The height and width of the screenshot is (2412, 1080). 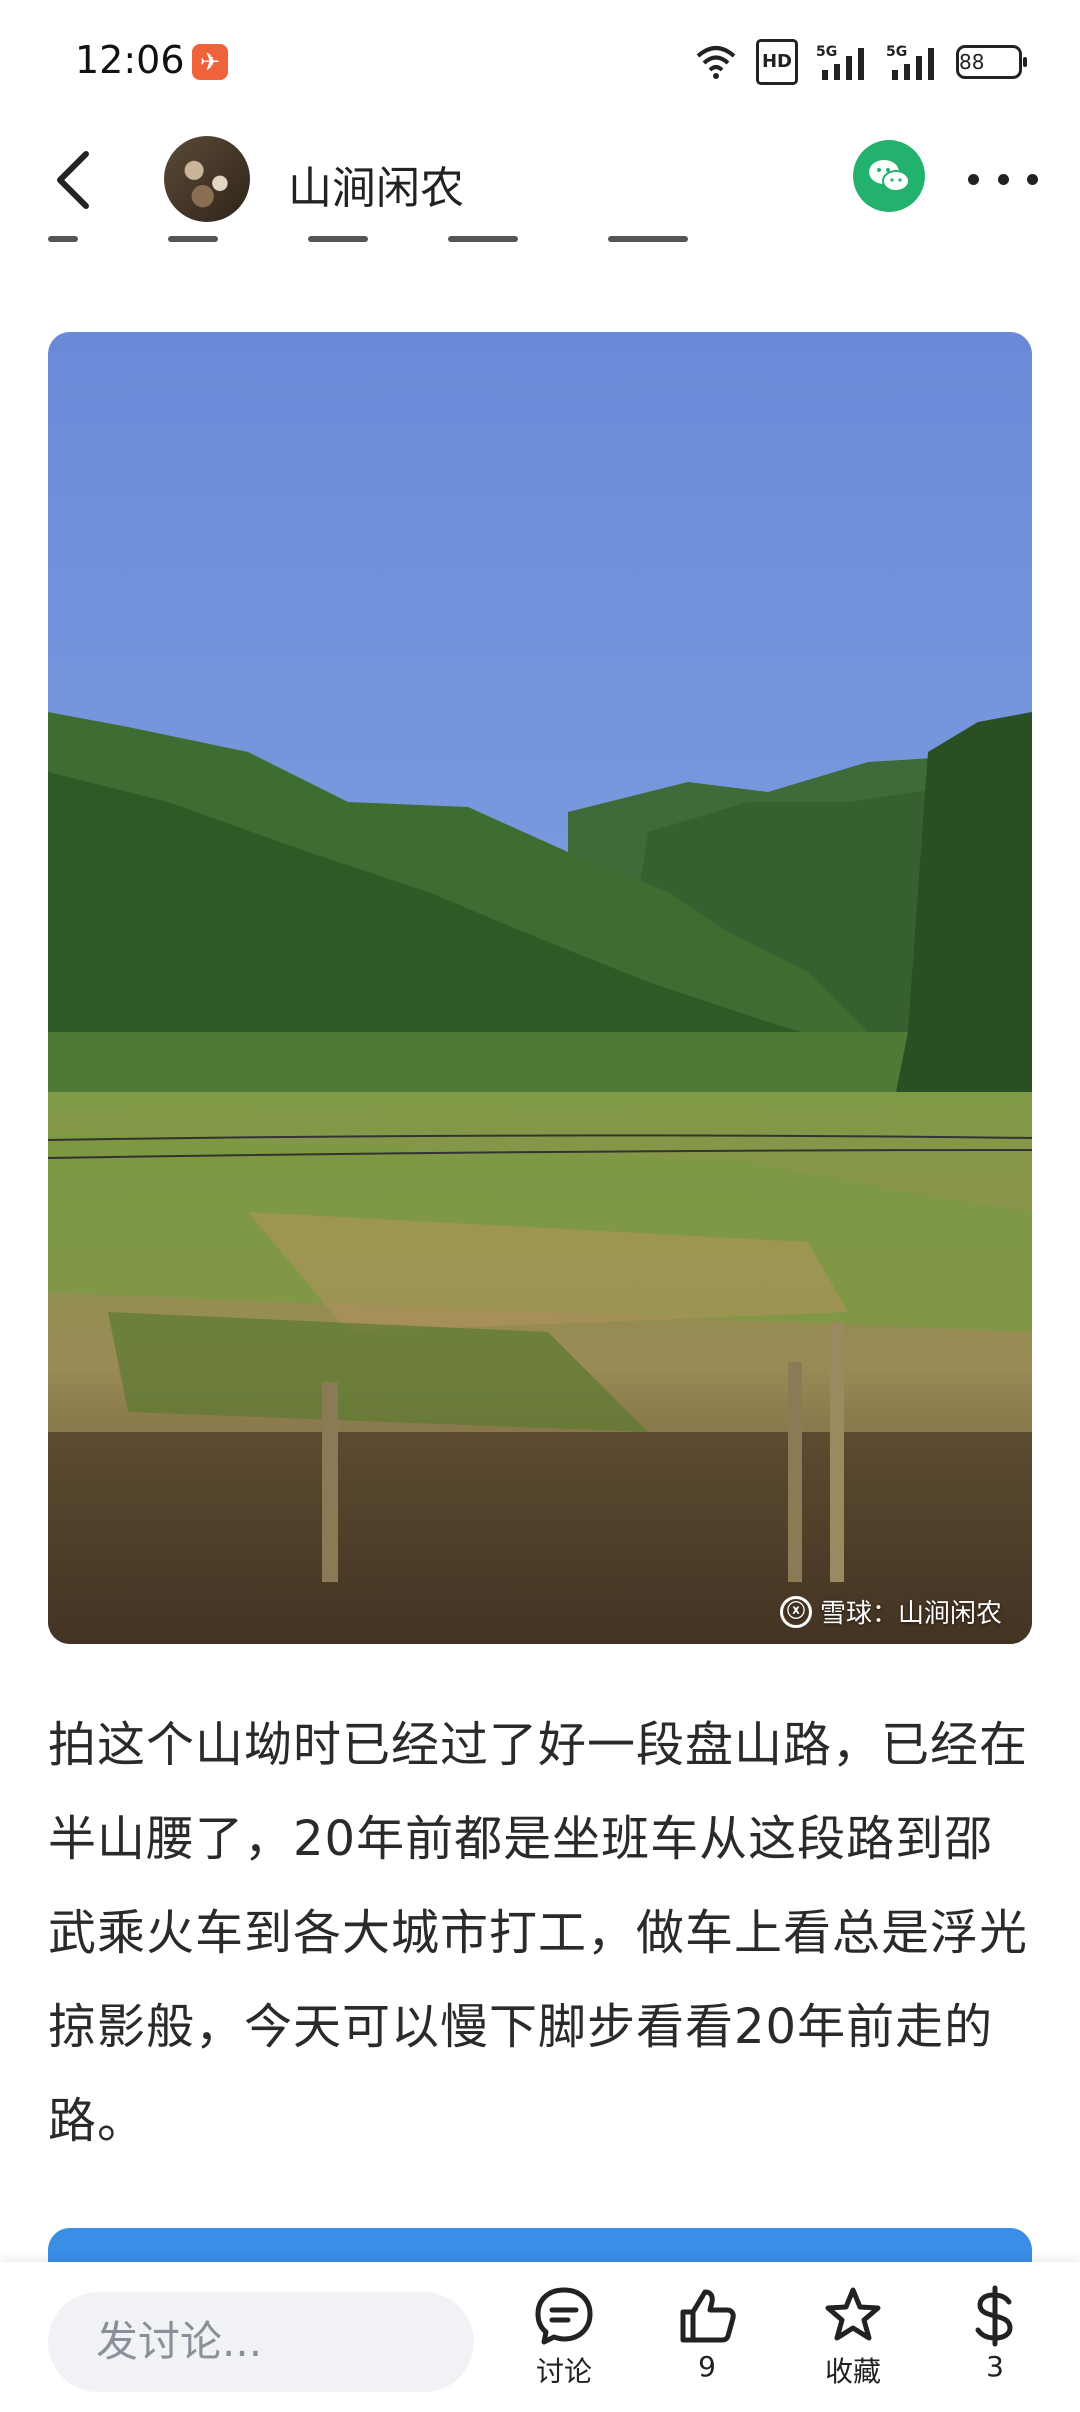 What do you see at coordinates (563, 2371) in the screenshot?
I see `discuss-label: 讨论` at bounding box center [563, 2371].